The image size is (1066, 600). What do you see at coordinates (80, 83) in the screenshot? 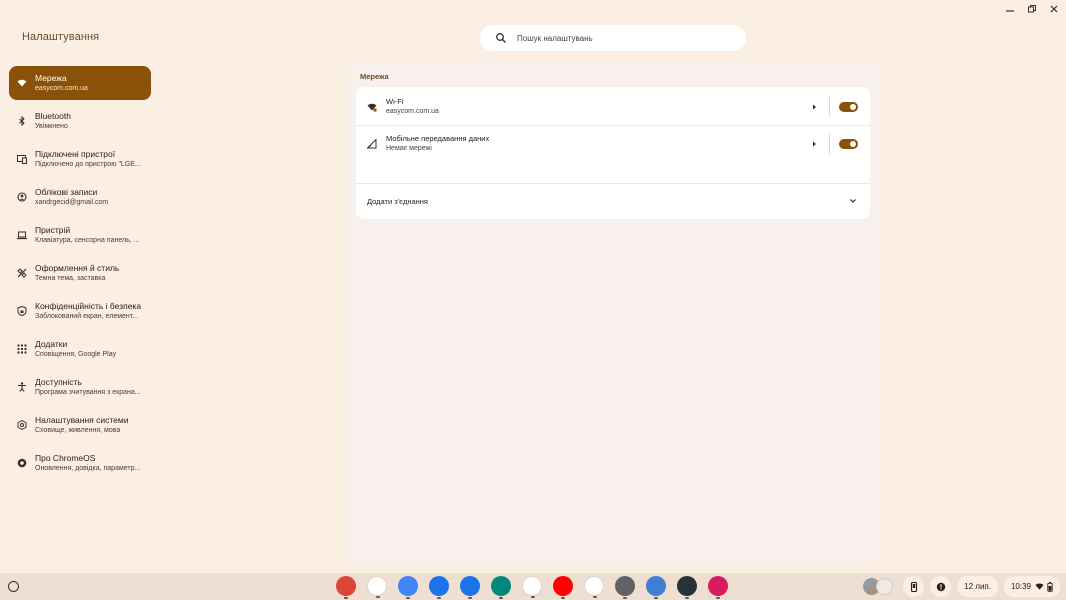
I see `sidebar-item-network: Мережа easycom.com.ua` at bounding box center [80, 83].